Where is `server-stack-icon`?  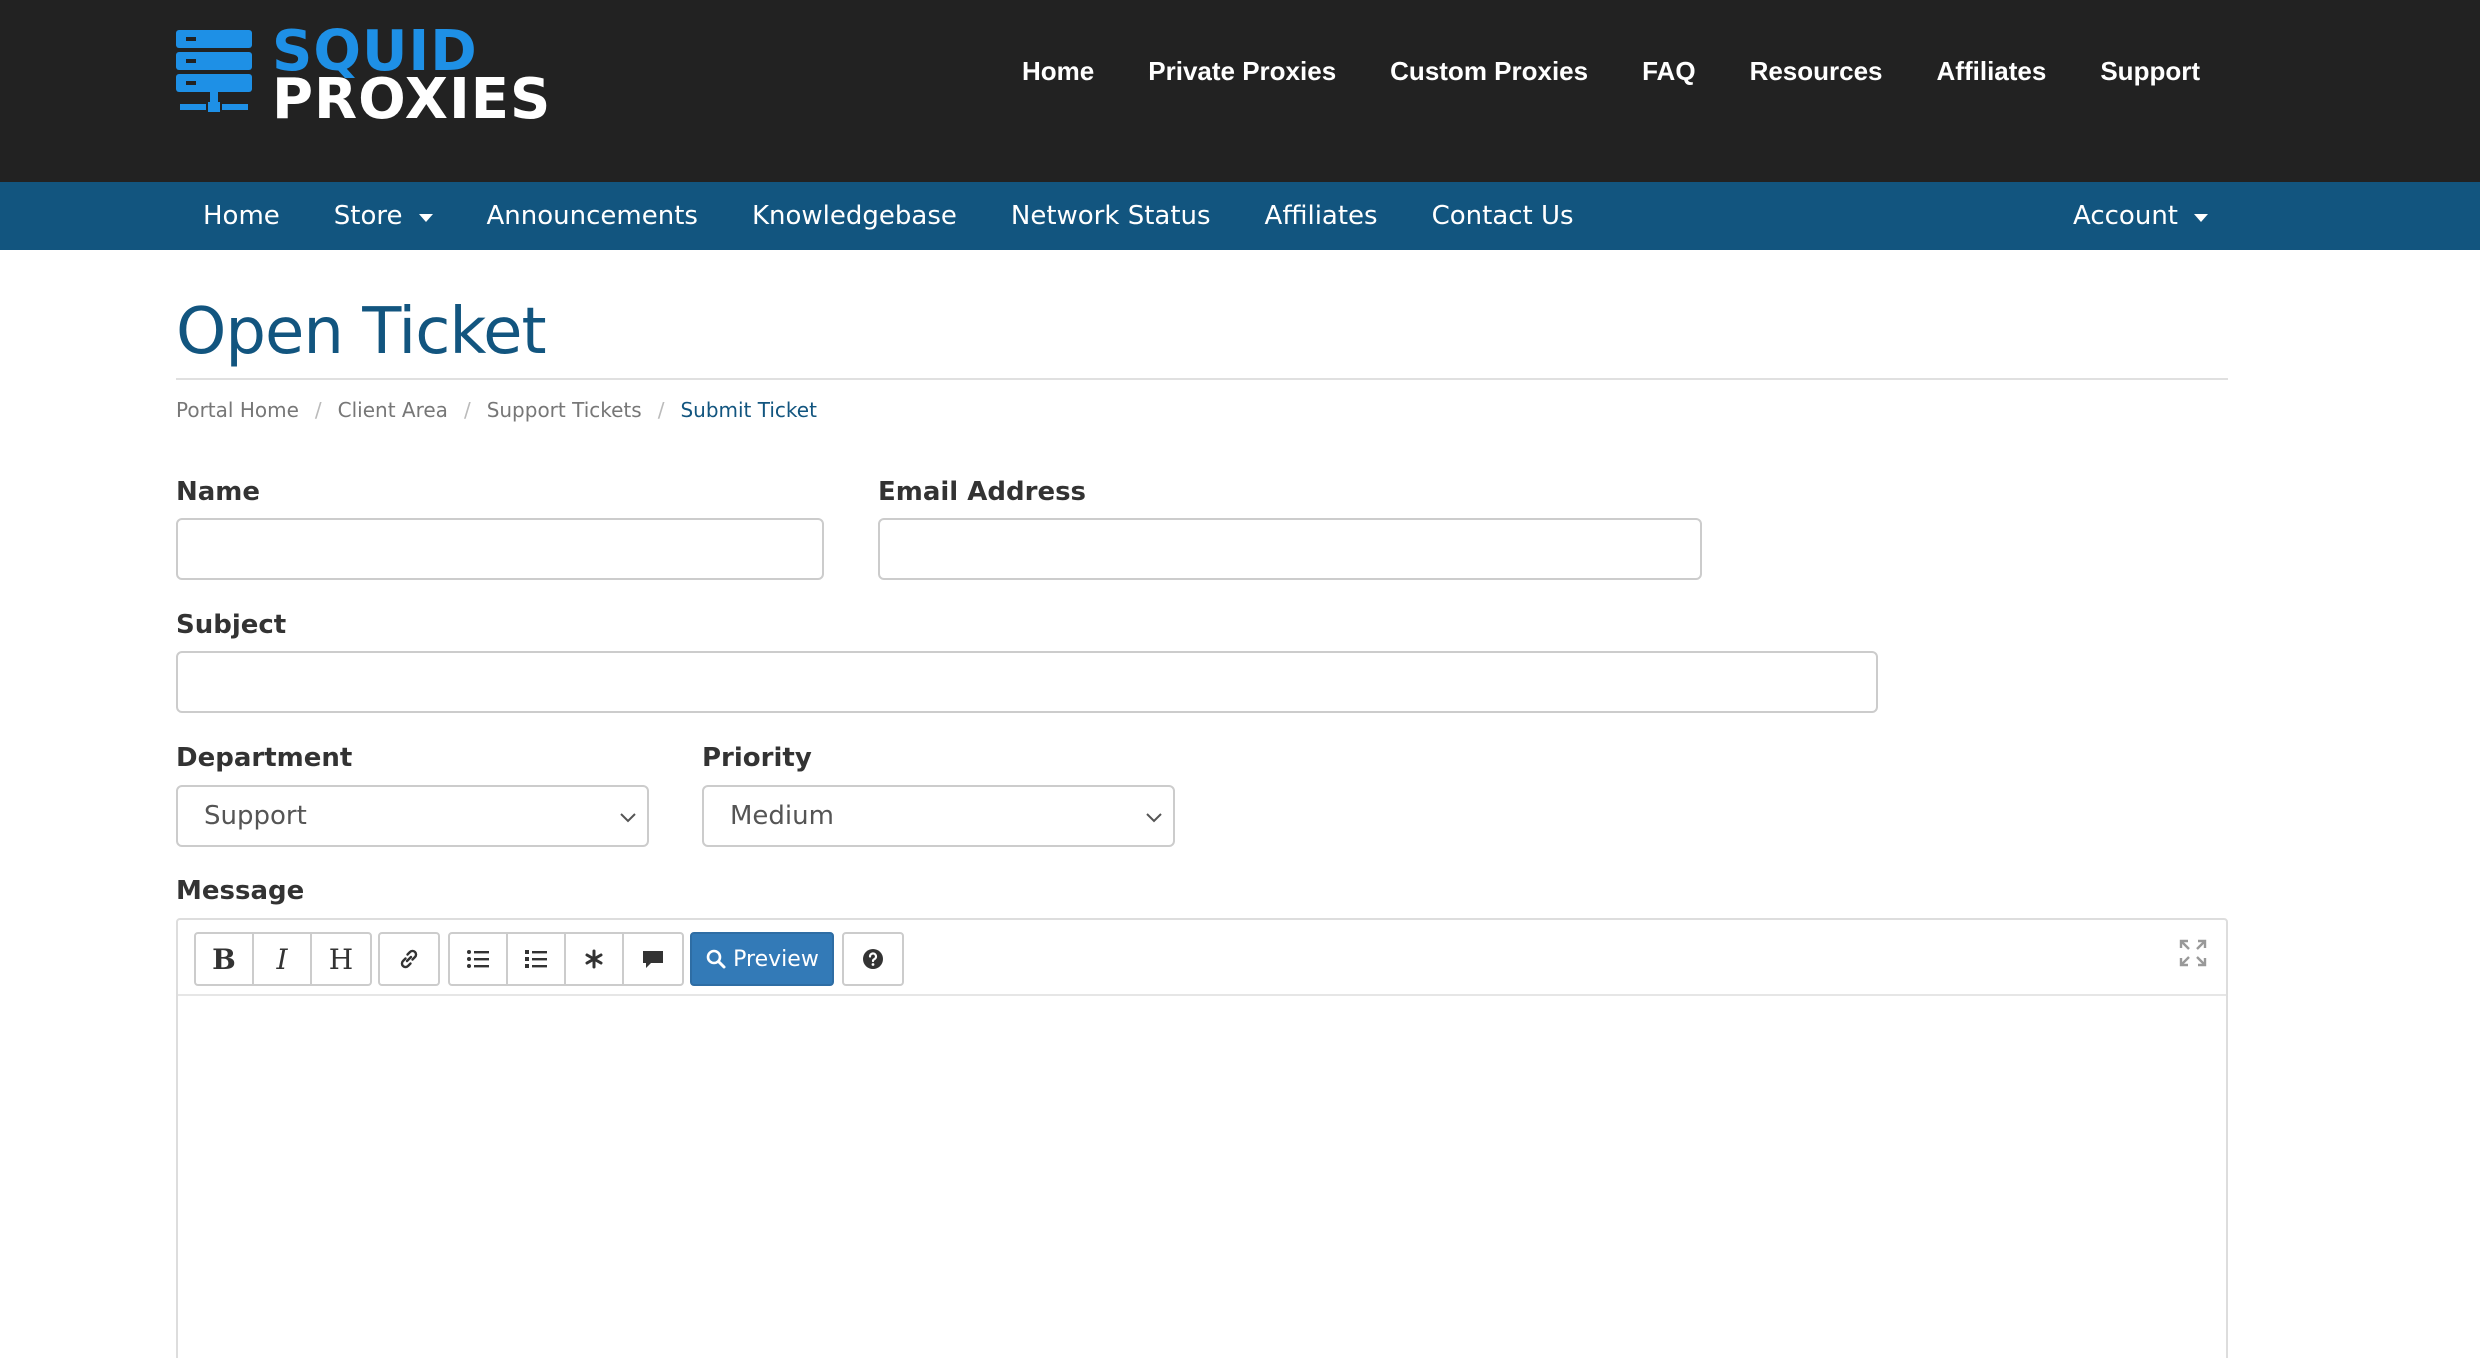 server-stack-icon is located at coordinates (214, 71).